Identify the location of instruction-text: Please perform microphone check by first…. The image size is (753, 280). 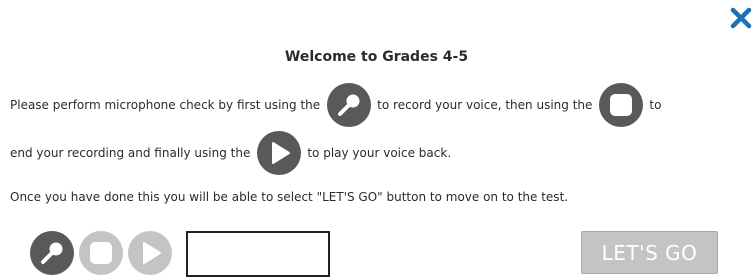
(165, 105).